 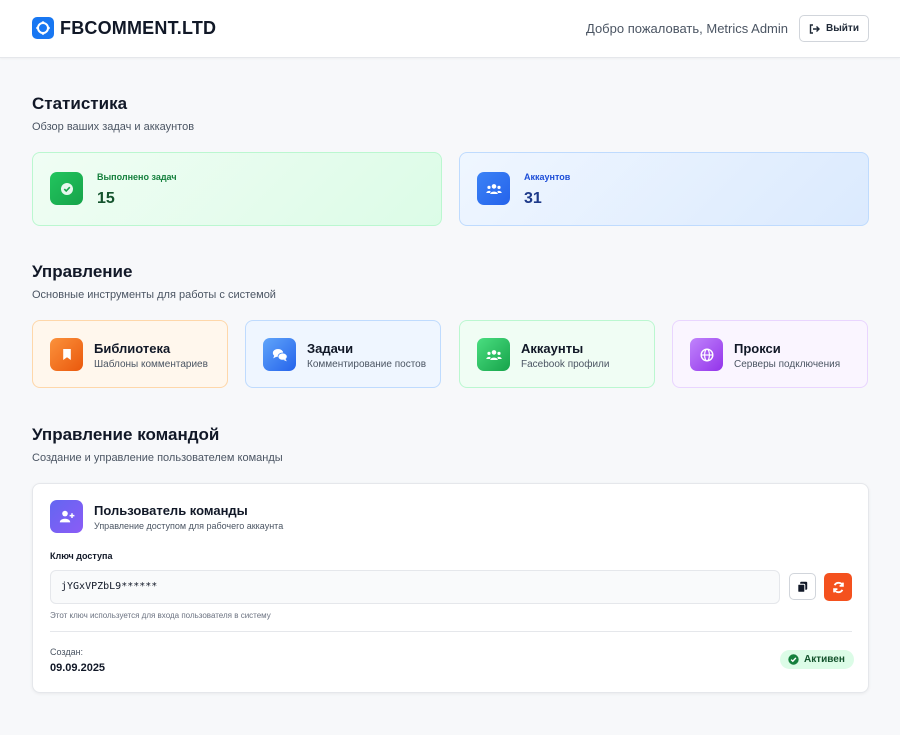 I want to click on brand-logo: FBCOMMENT.LTD, so click(x=124, y=28).